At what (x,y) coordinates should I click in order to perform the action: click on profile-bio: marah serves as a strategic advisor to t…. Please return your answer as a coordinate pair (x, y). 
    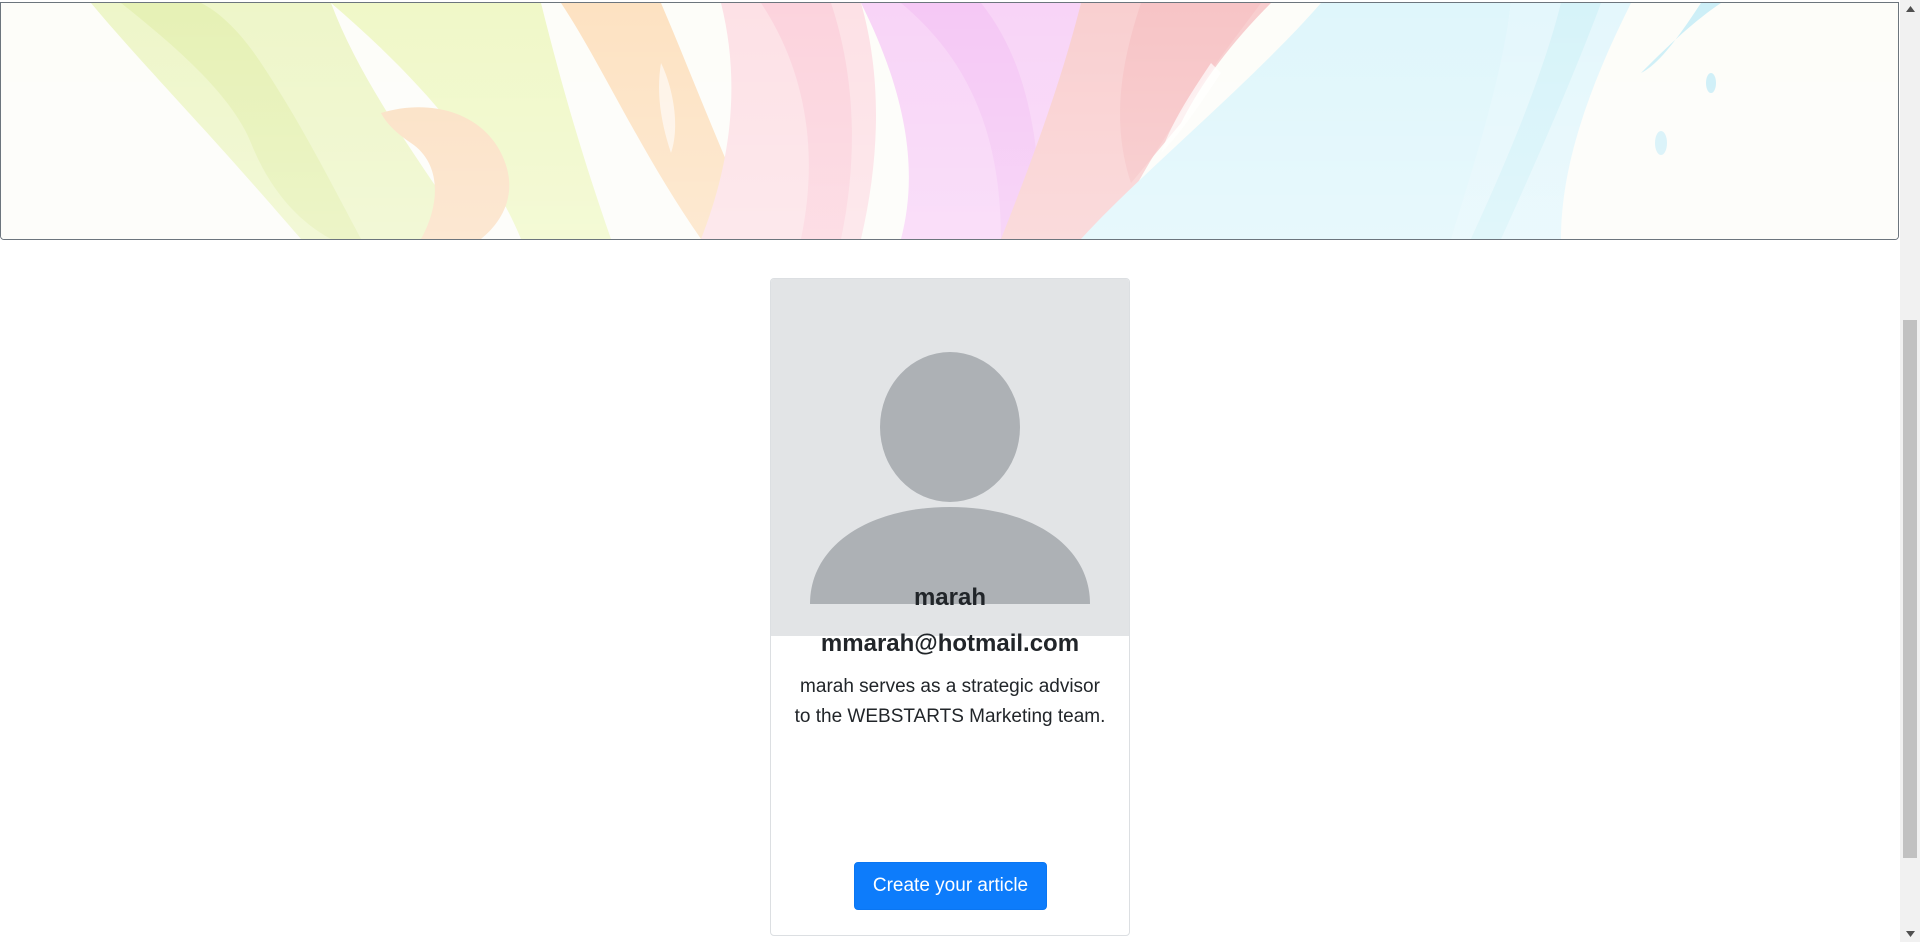
    Looking at the image, I should click on (950, 701).